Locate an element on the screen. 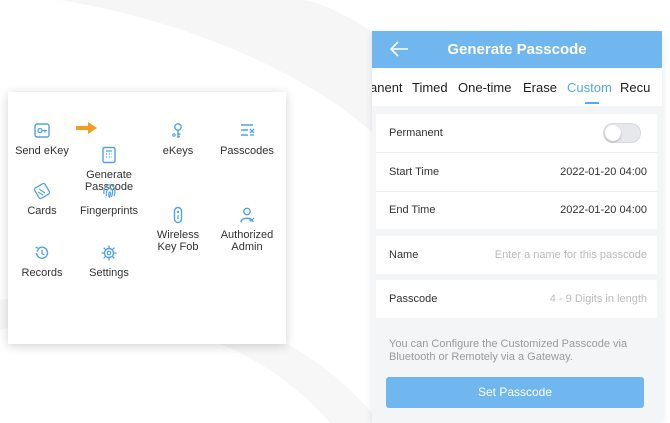  menu-item-label: Wireless Key Fob is located at coordinates (178, 241).